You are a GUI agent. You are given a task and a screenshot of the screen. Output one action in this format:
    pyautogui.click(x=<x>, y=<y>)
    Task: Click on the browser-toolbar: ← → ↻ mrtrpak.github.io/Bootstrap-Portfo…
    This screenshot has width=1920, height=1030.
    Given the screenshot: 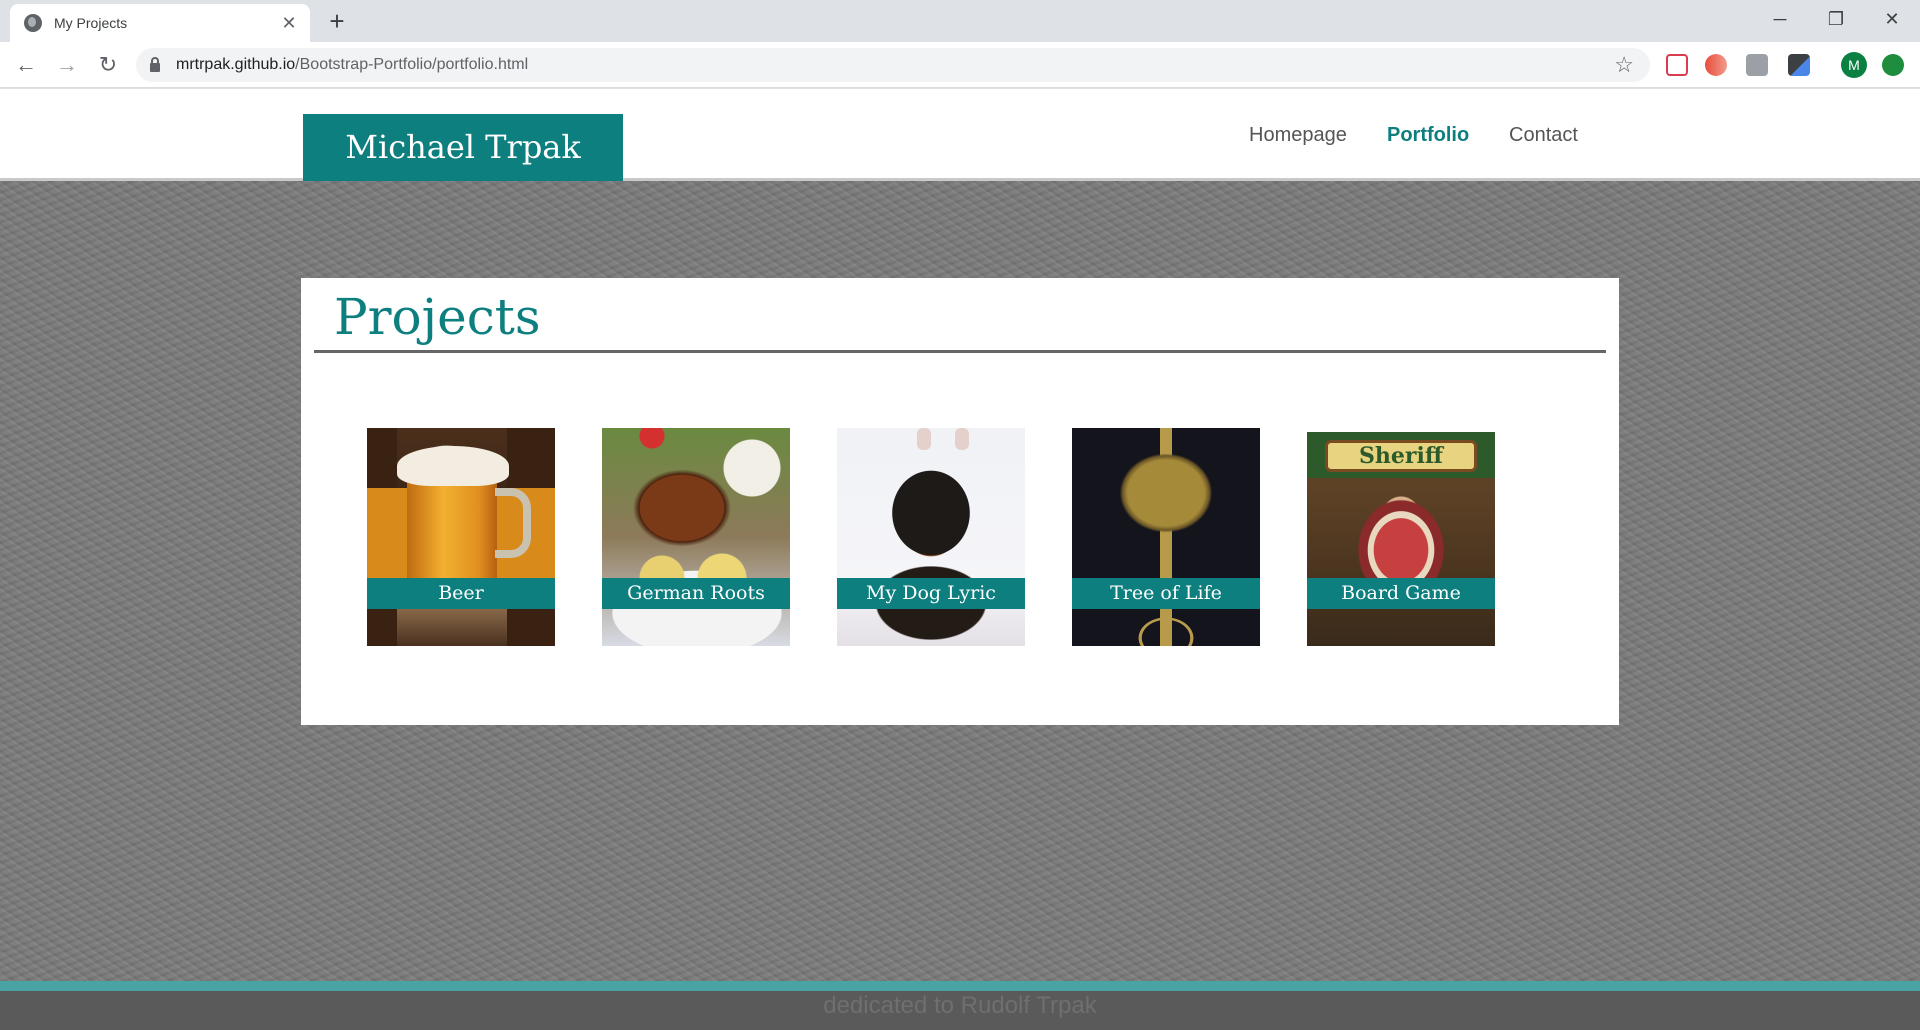 What is the action you would take?
    pyautogui.click(x=960, y=65)
    